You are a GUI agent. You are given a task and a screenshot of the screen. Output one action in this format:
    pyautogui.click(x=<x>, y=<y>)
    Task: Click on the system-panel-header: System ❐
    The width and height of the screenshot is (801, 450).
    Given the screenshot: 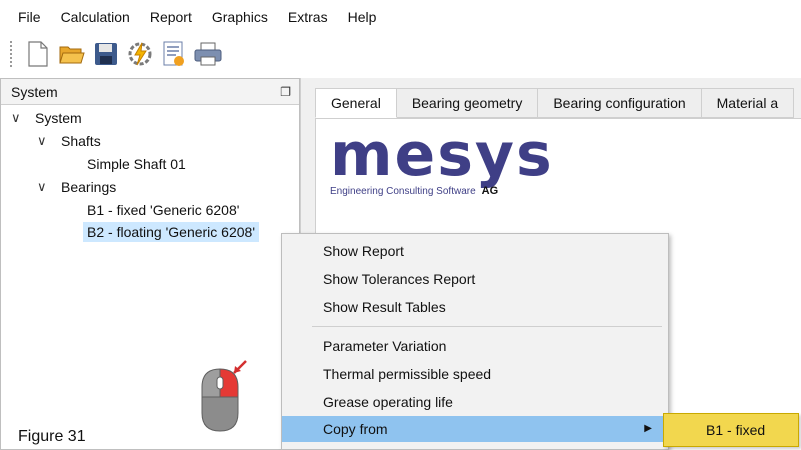 What is the action you would take?
    pyautogui.click(x=150, y=92)
    